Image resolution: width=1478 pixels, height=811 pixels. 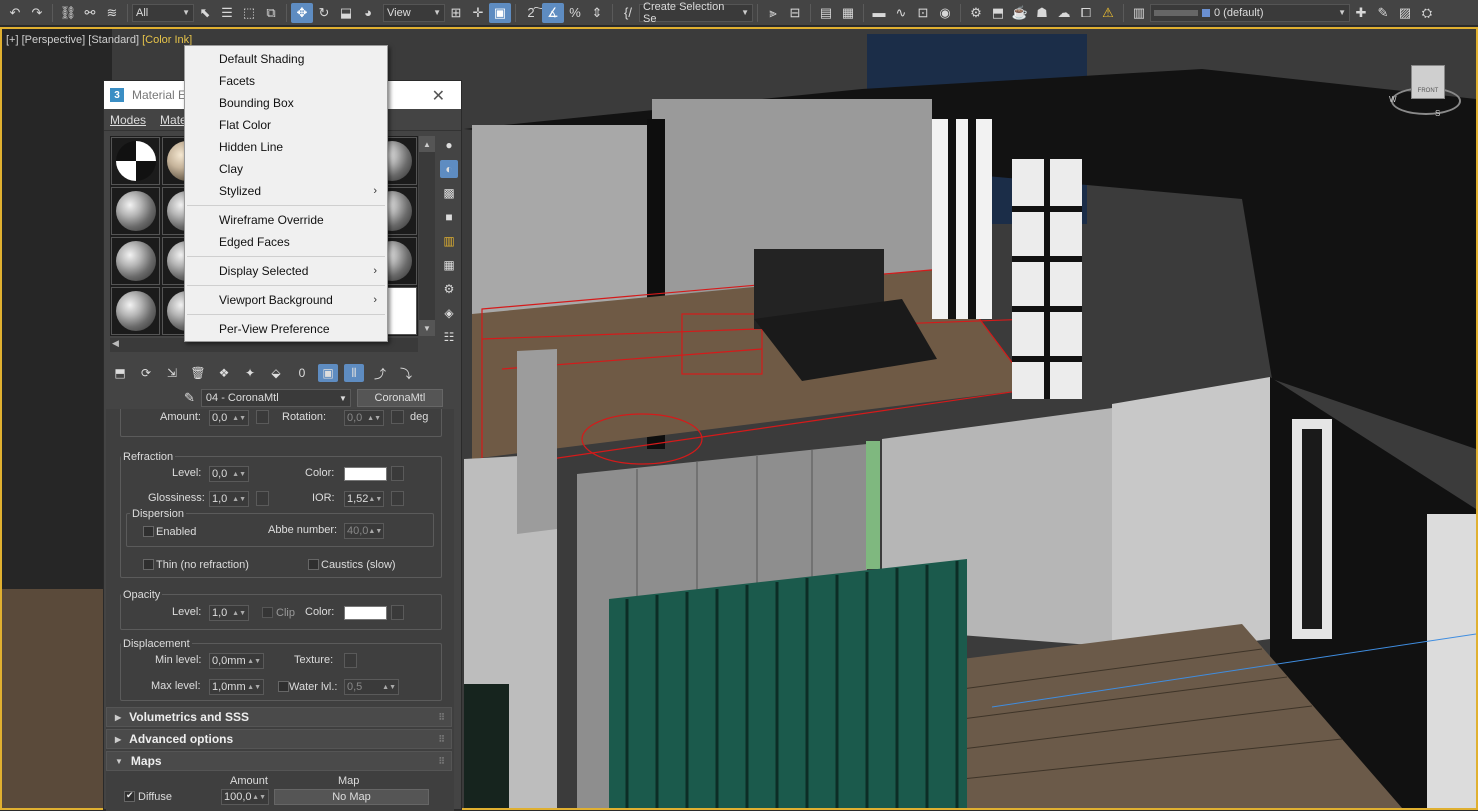 What do you see at coordinates (364, 418) in the screenshot?
I see `rotation-spinner: 0,0 ▲▼` at bounding box center [364, 418].